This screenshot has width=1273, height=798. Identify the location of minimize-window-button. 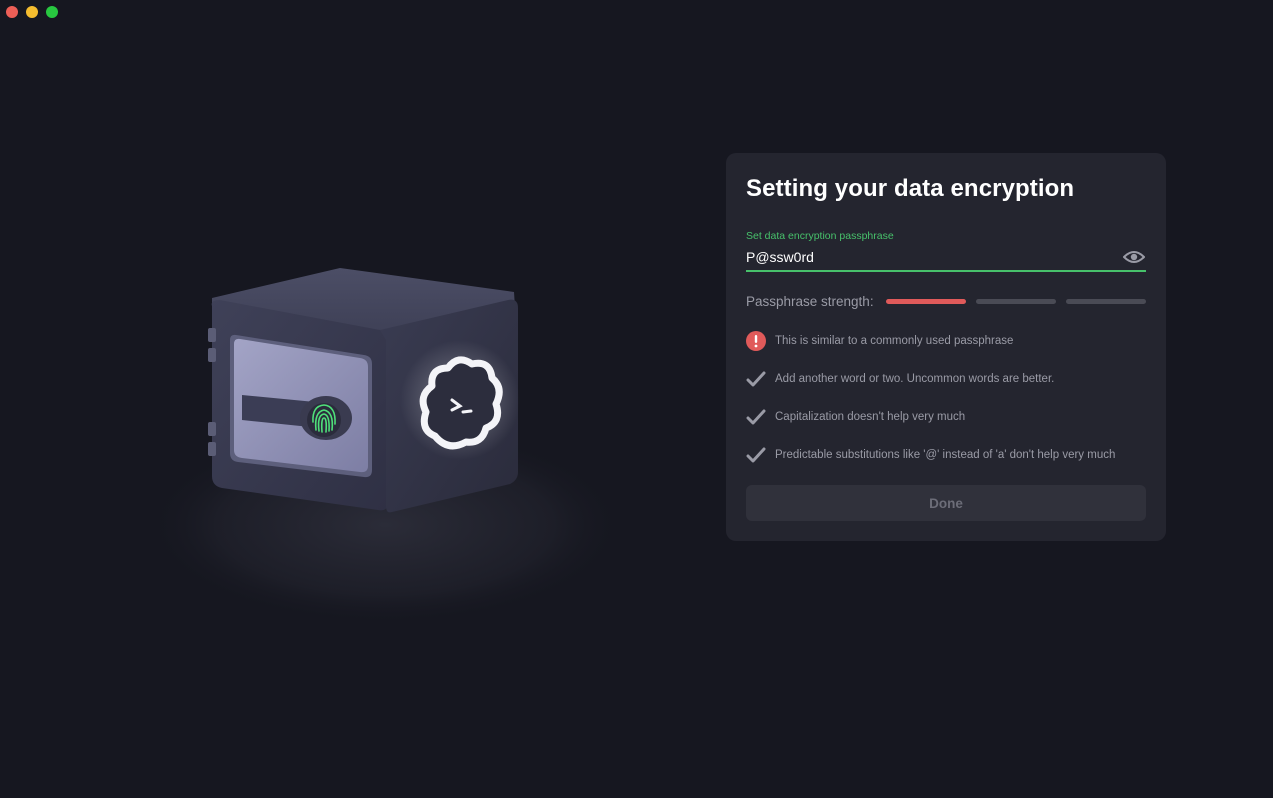
(32, 12).